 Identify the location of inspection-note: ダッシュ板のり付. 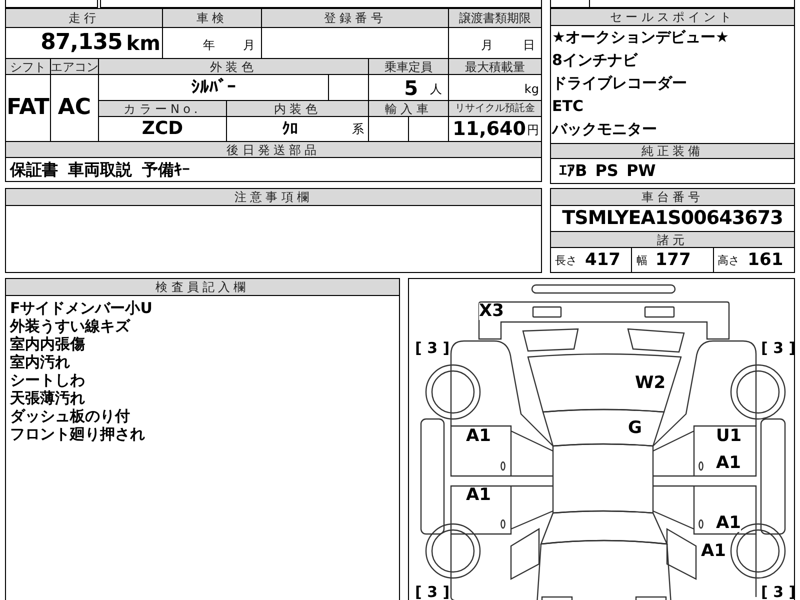
(70, 416).